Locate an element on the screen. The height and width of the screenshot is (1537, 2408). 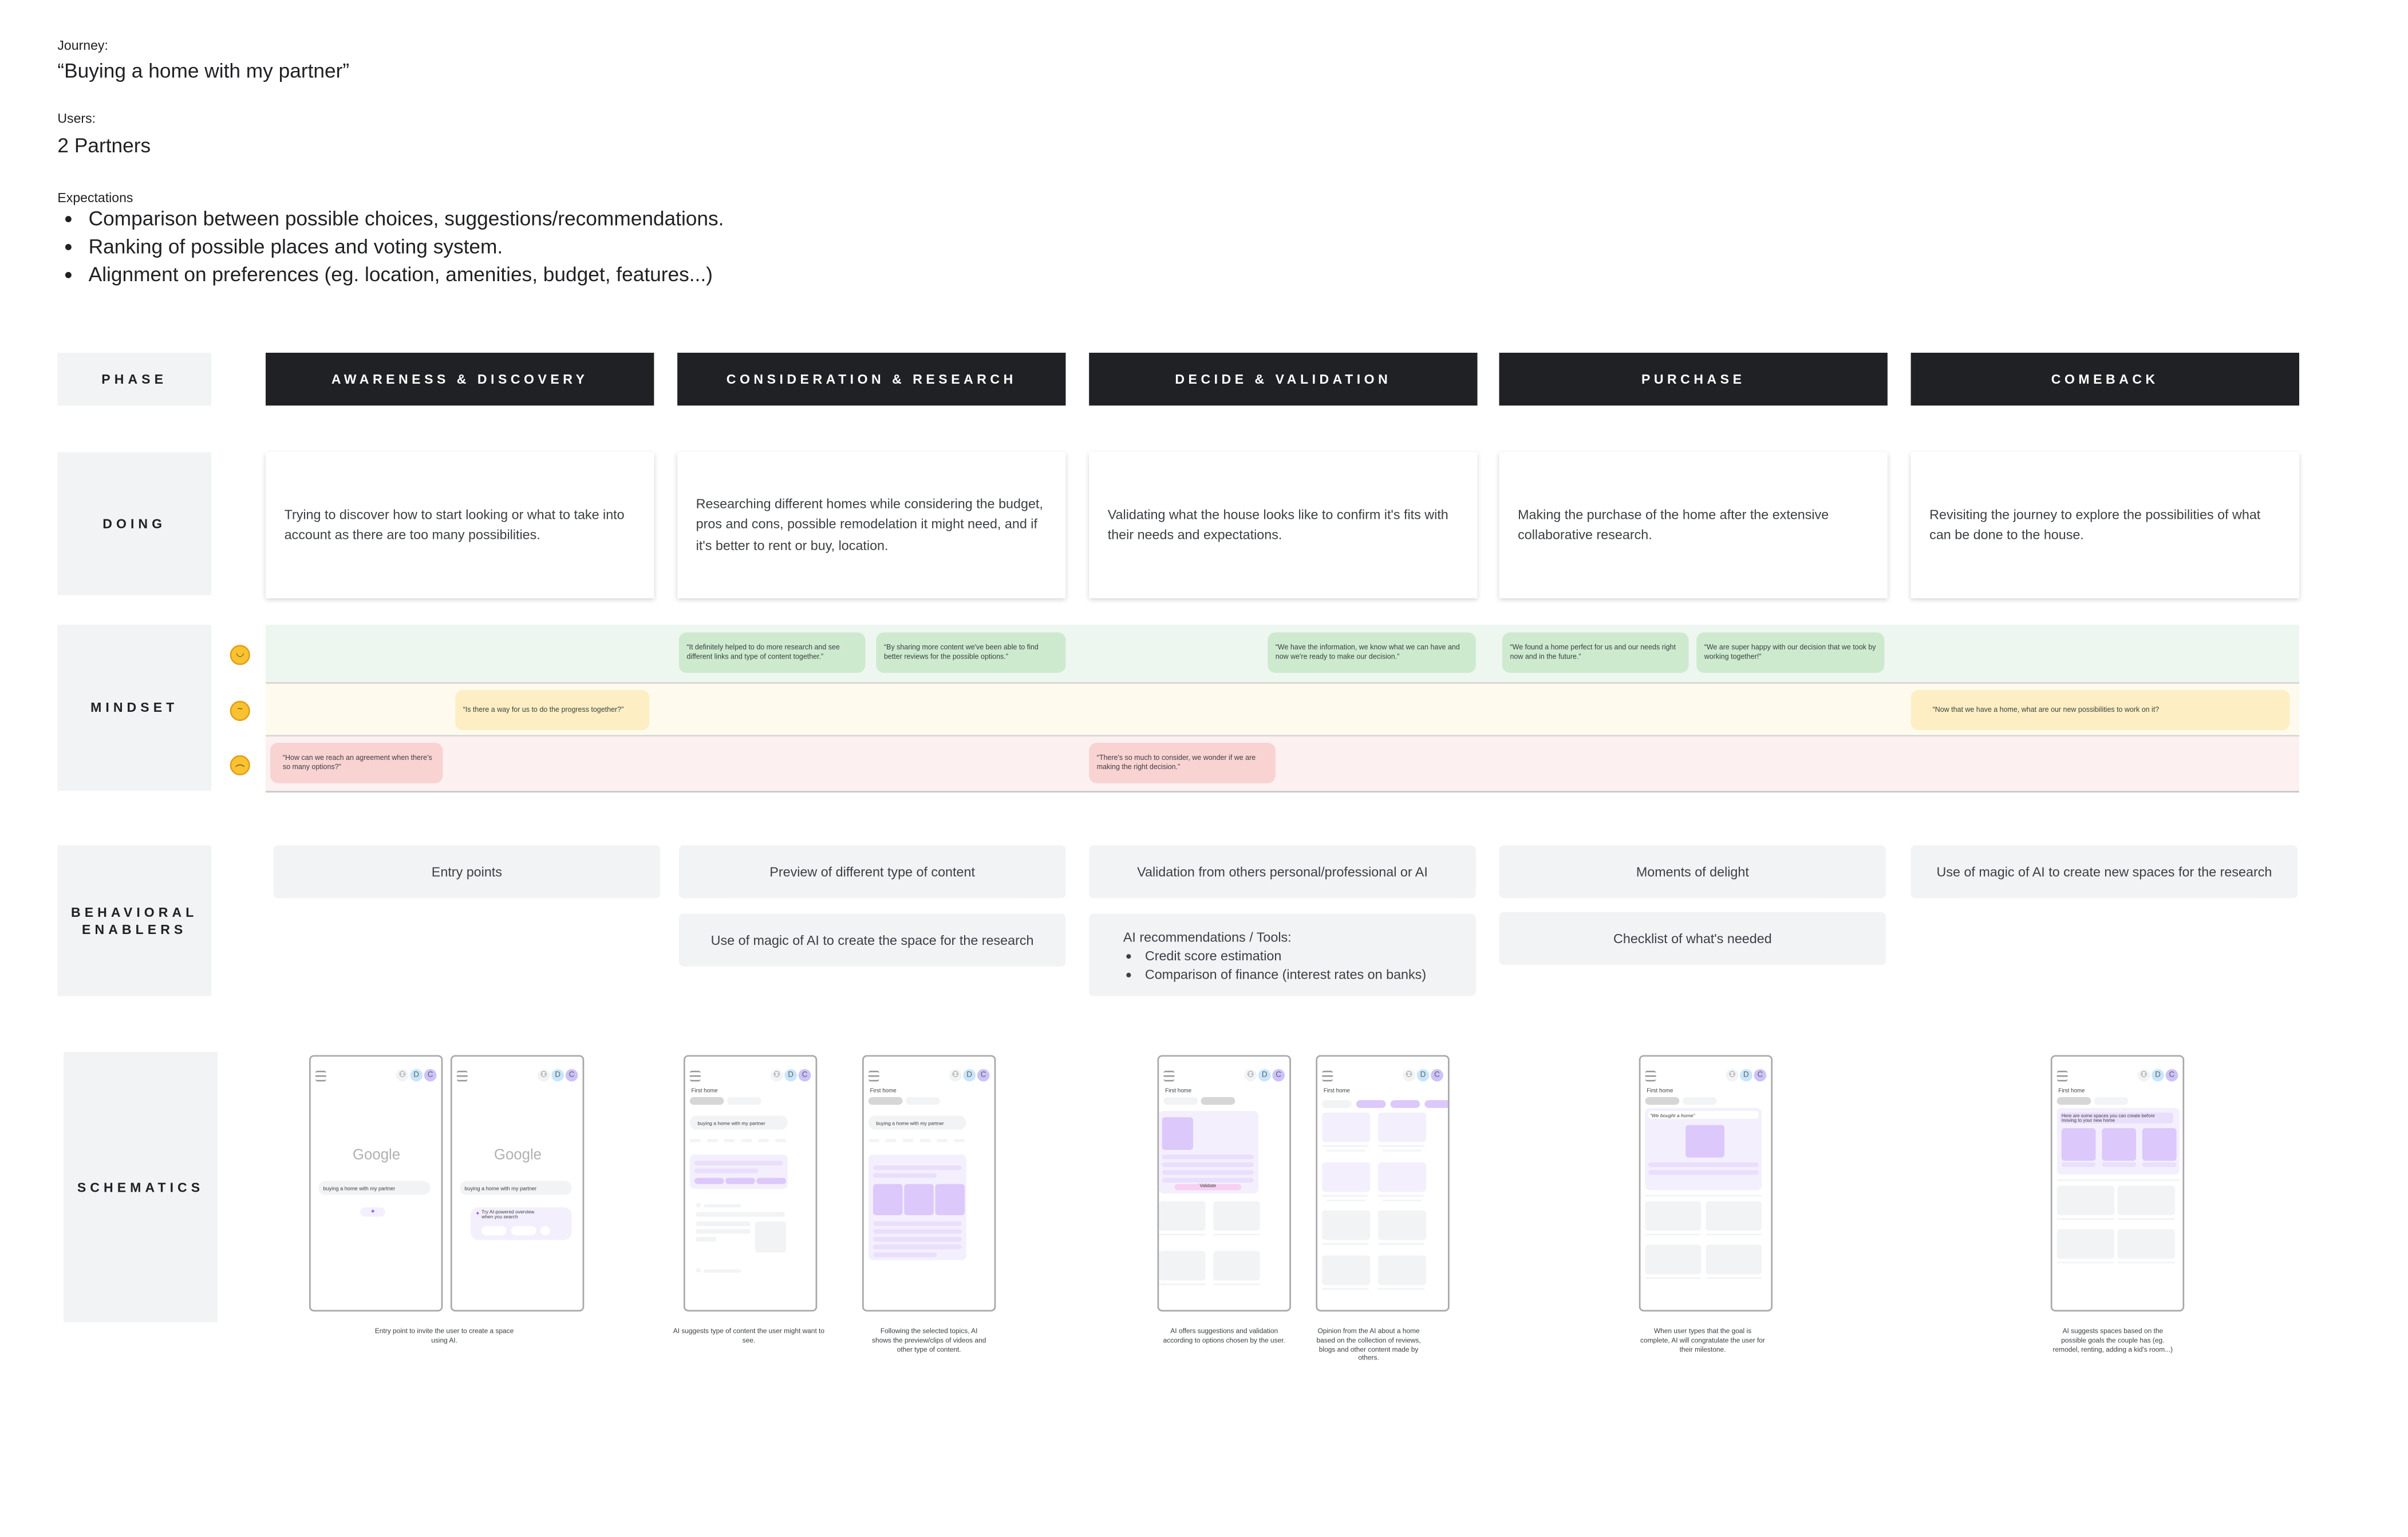
phase-awareness-discovery: AWARENESS & DISCOVERY is located at coordinates (460, 379).